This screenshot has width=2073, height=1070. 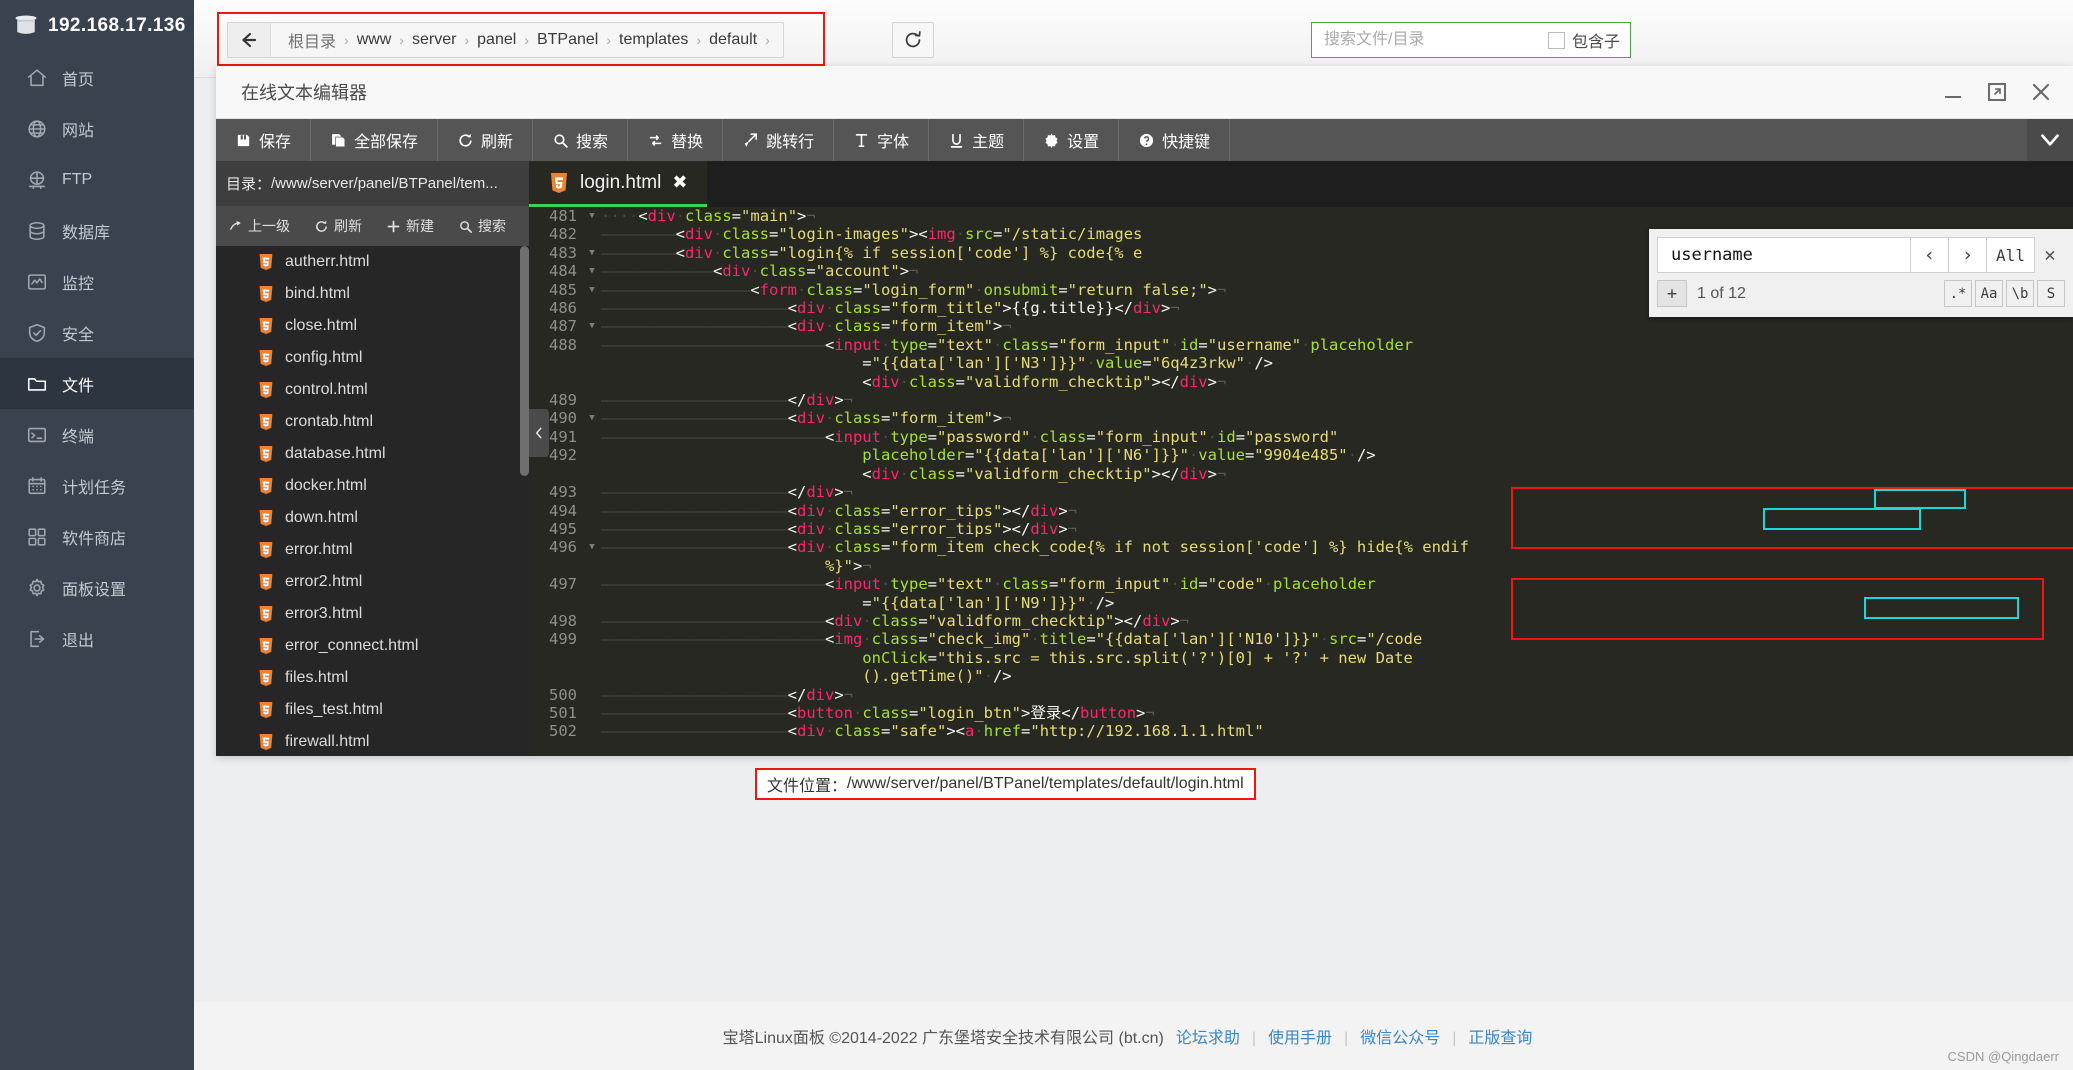 What do you see at coordinates (97, 587) in the screenshot?
I see `sidebar-item-10: 面板设置` at bounding box center [97, 587].